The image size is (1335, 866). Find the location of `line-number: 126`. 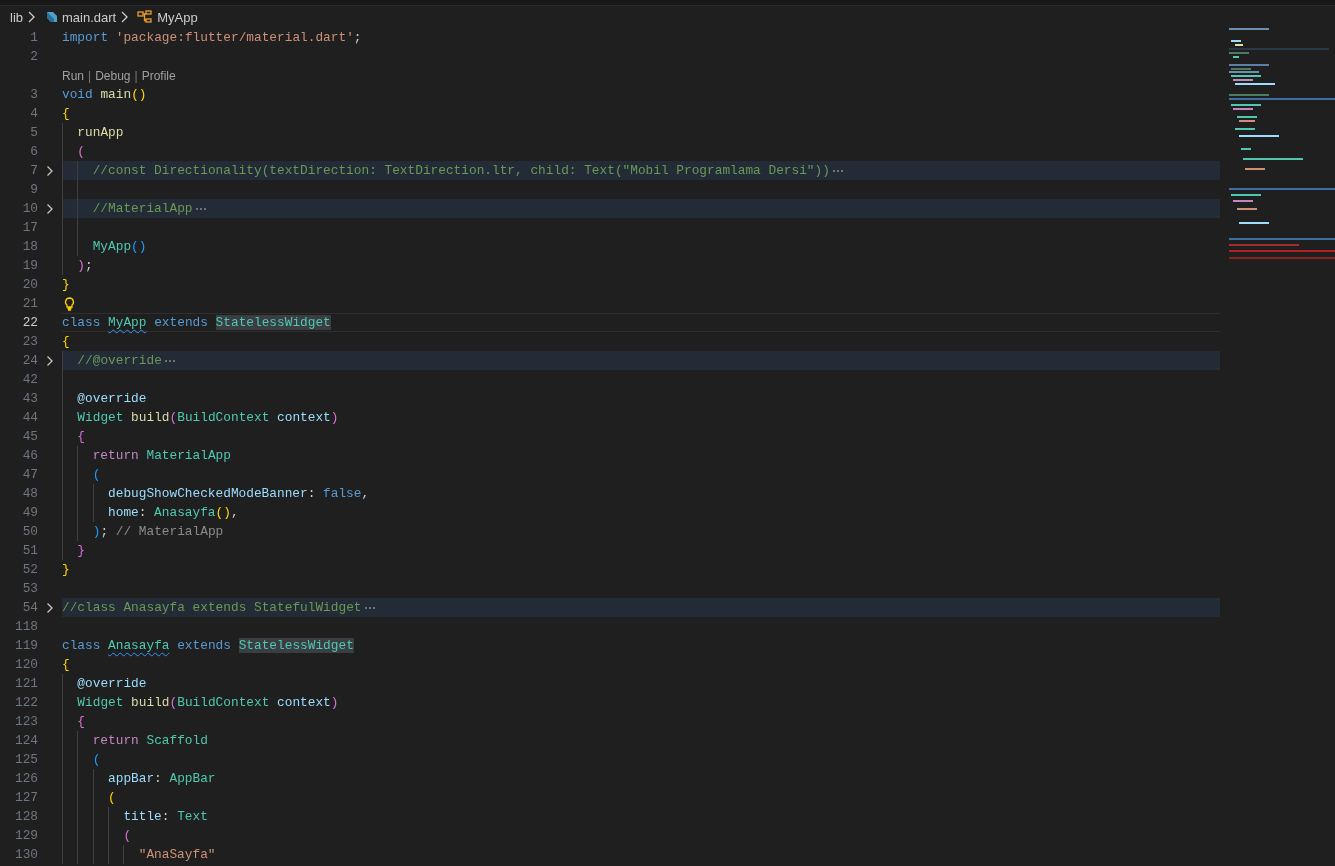

line-number: 126 is located at coordinates (26, 779).